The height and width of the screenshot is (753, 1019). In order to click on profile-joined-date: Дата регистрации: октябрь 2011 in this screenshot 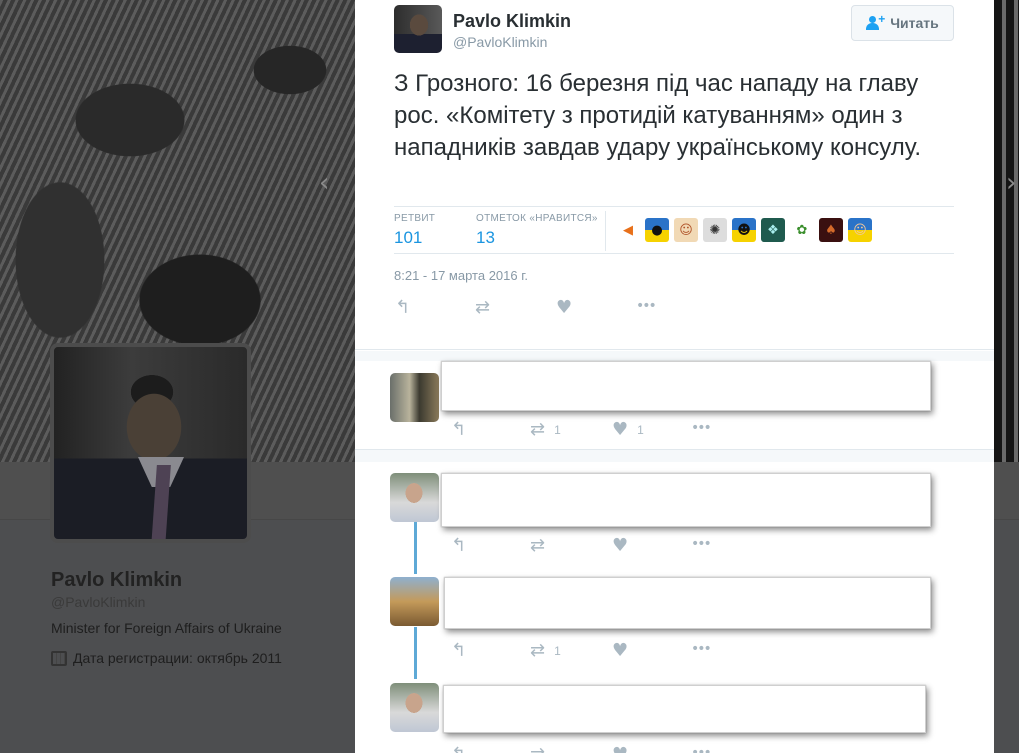, I will do `click(166, 658)`.